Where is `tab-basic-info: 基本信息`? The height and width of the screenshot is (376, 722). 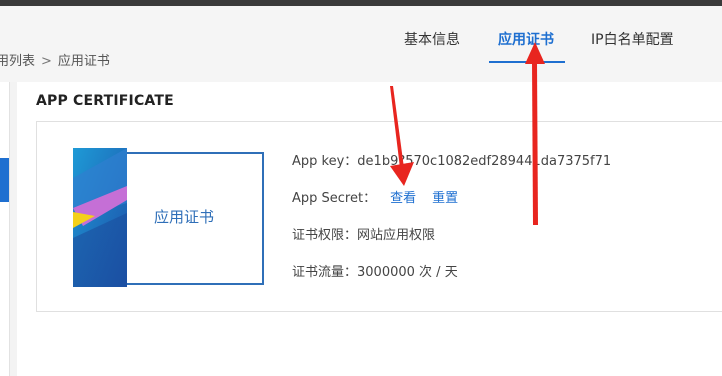 tab-basic-info: 基本信息 is located at coordinates (432, 39).